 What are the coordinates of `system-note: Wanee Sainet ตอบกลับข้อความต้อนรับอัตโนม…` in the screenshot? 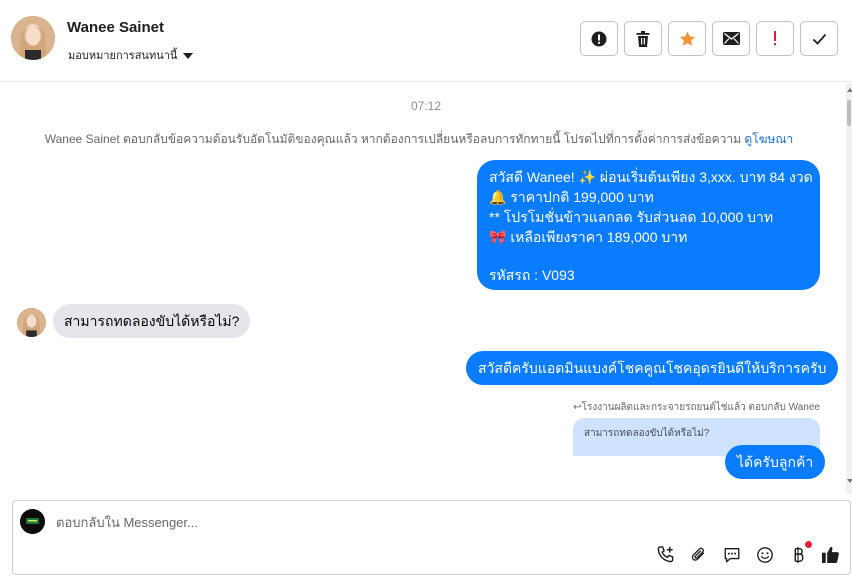 It's located at (419, 139).